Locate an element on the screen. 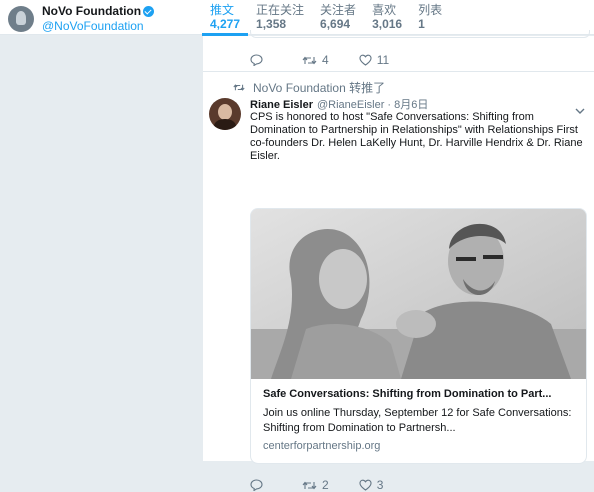  stat-label: 关注者 is located at coordinates (338, 10).